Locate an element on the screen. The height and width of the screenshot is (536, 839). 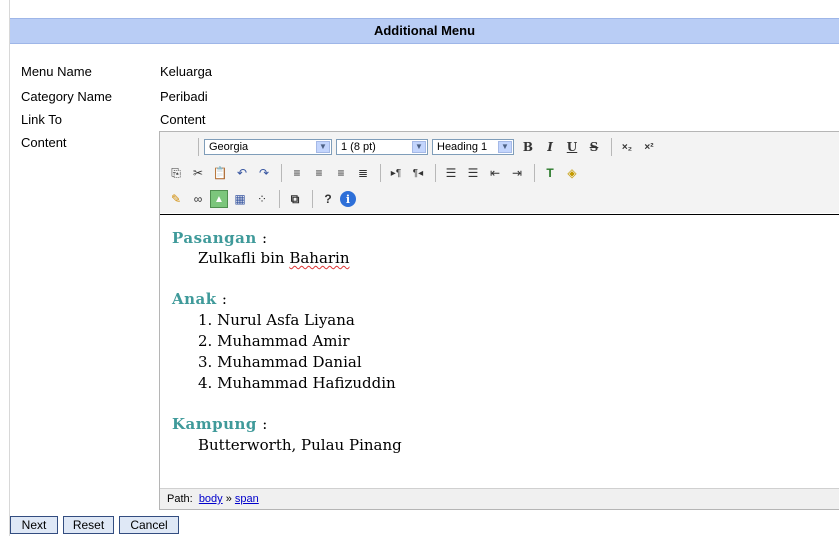
label-link-to: Link To is located at coordinates (41, 119).